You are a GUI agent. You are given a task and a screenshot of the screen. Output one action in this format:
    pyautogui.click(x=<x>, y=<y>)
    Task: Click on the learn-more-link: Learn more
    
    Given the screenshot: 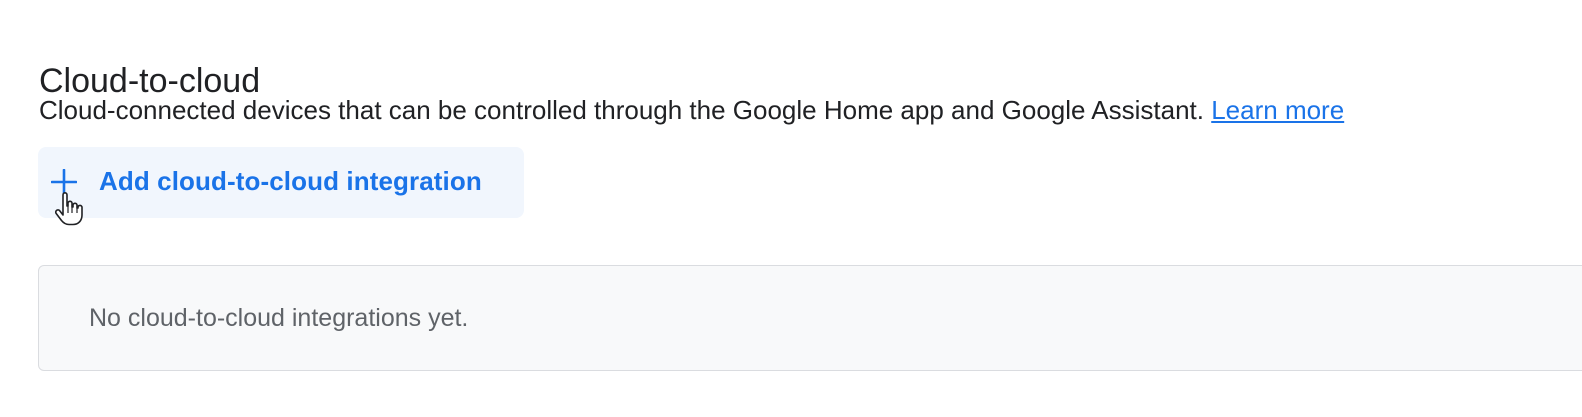 What is the action you would take?
    pyautogui.click(x=1277, y=110)
    